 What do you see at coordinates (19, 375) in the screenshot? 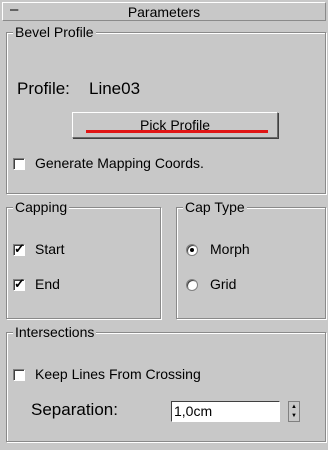
I see `keep-lines-checkbox` at bounding box center [19, 375].